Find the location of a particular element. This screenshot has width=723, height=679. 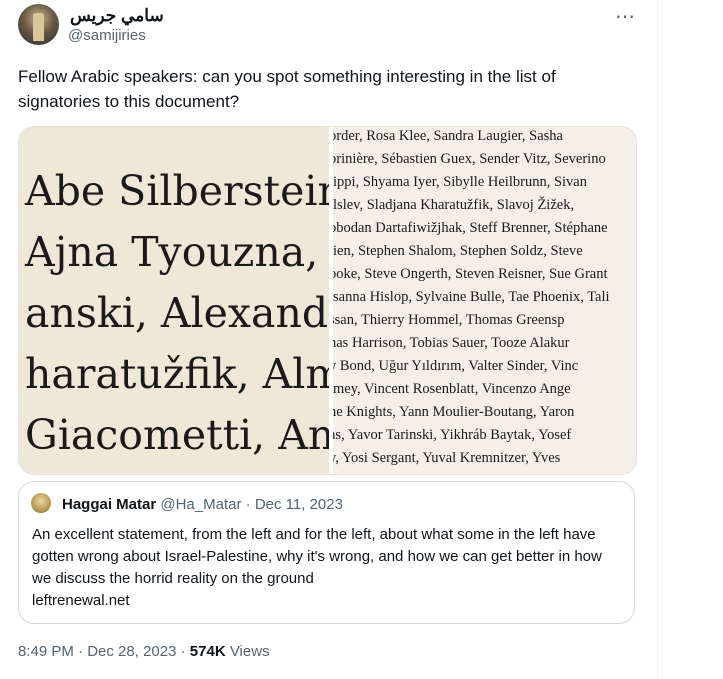

quoted-avatar is located at coordinates (41, 503).